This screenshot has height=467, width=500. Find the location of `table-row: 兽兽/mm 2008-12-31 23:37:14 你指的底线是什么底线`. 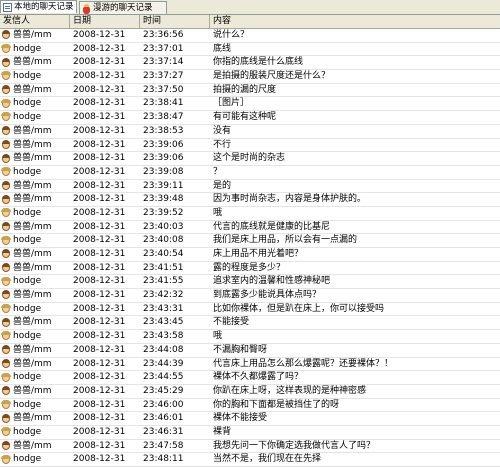

table-row: 兽兽/mm 2008-12-31 23:37:14 你指的底线是什么底线 is located at coordinates (250, 63).